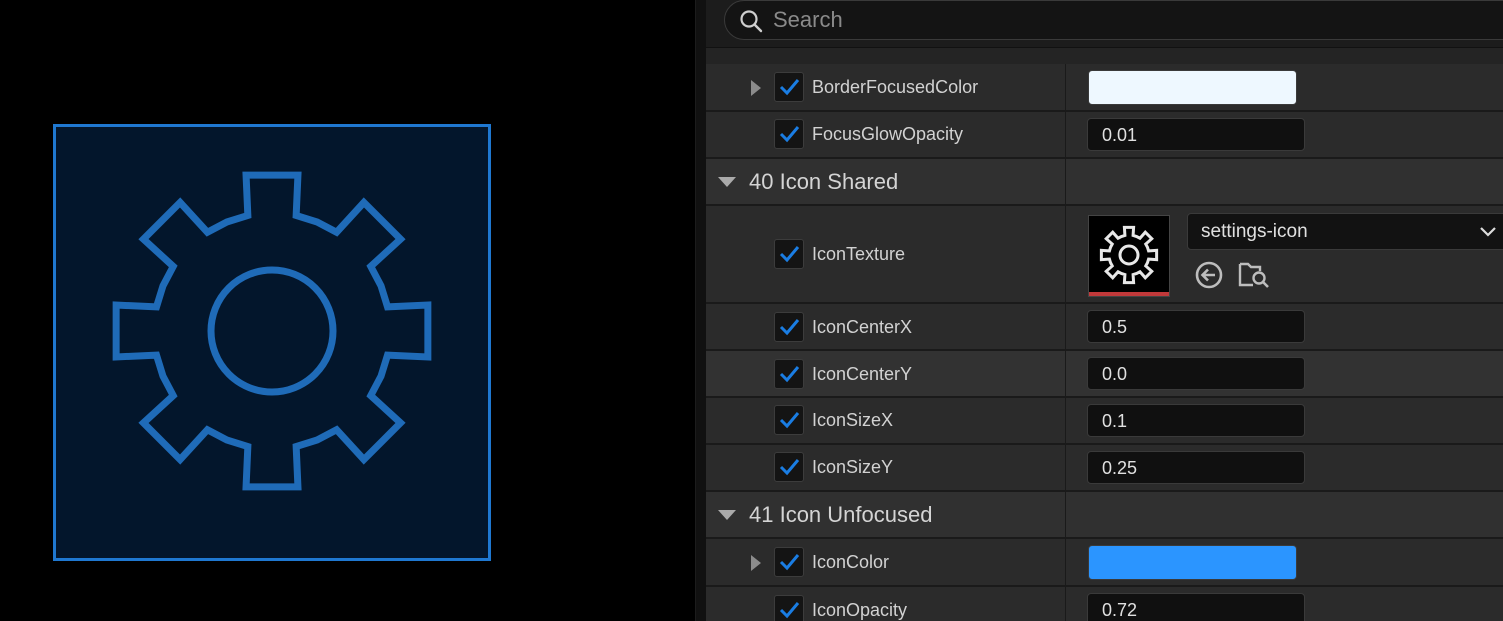 Image resolution: width=1503 pixels, height=621 pixels. I want to click on property-row-icon-opacity: IconOpacity 0.72, so click(1104, 604).